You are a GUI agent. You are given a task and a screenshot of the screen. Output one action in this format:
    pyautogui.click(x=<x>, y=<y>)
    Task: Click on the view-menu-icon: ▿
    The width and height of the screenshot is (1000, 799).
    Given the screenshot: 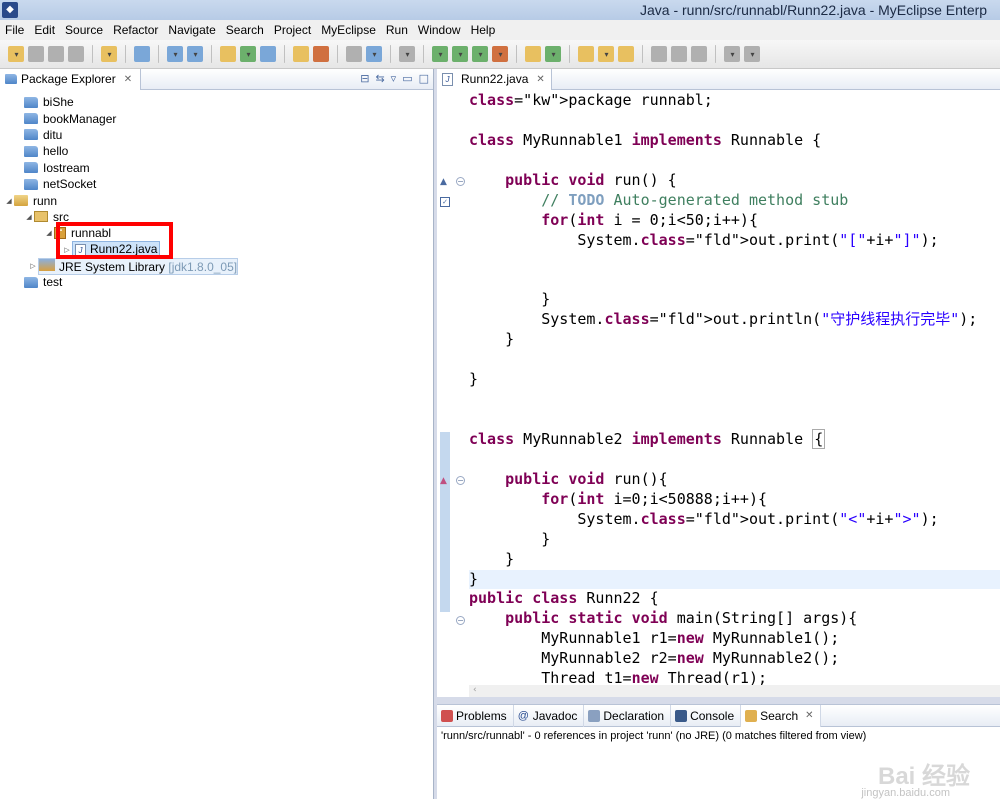 What is the action you would take?
    pyautogui.click(x=394, y=78)
    